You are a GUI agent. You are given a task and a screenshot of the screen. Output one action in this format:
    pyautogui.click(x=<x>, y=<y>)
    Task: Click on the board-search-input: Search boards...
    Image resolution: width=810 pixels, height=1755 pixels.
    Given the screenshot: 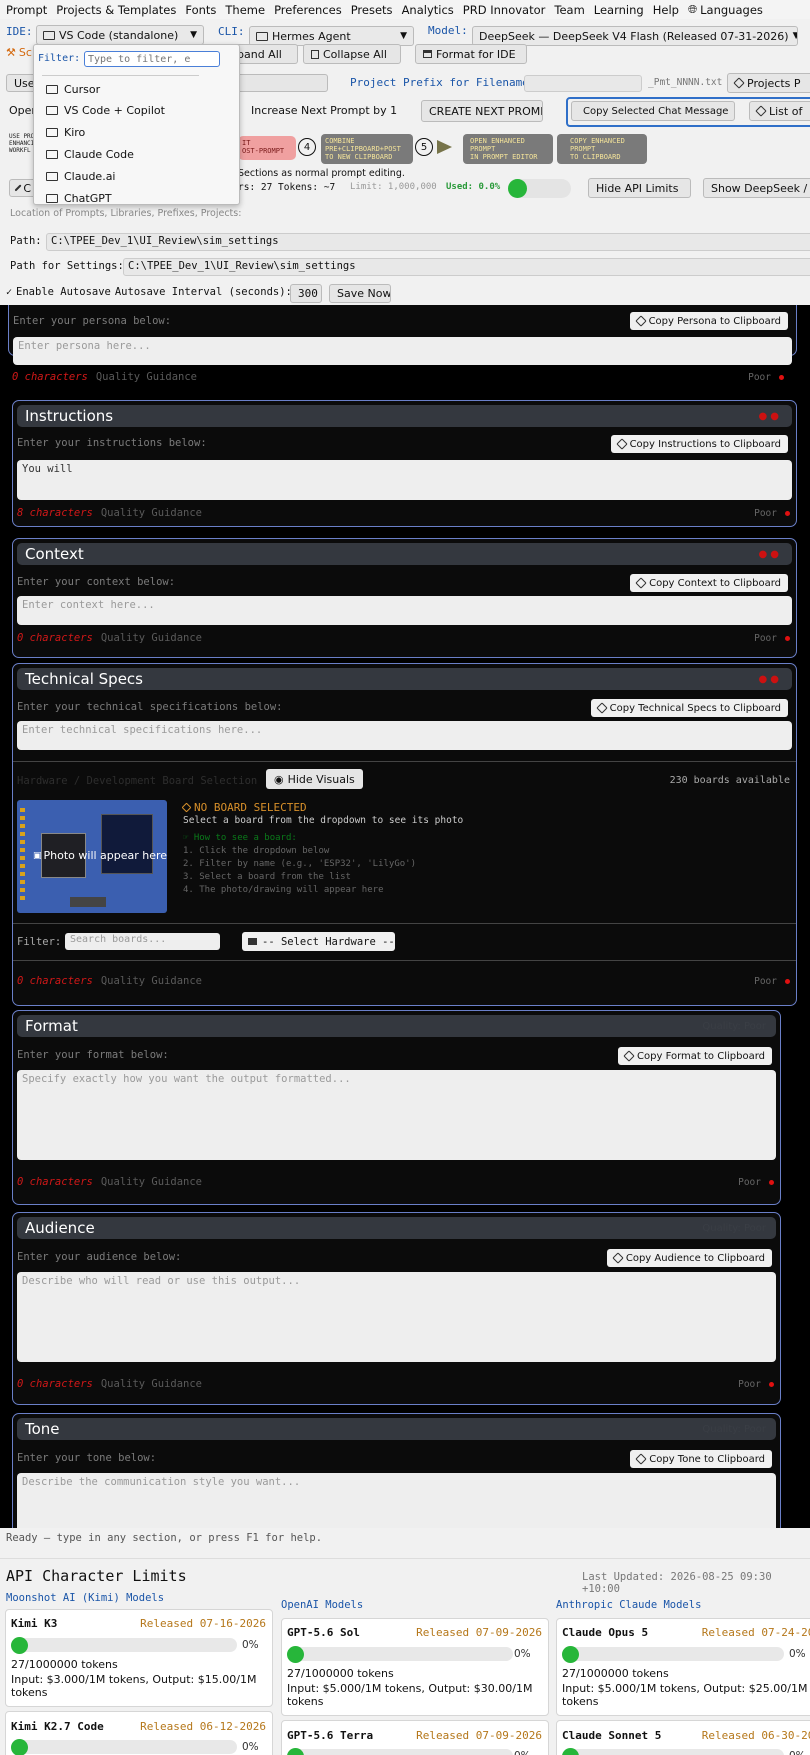 What is the action you would take?
    pyautogui.click(x=142, y=941)
    